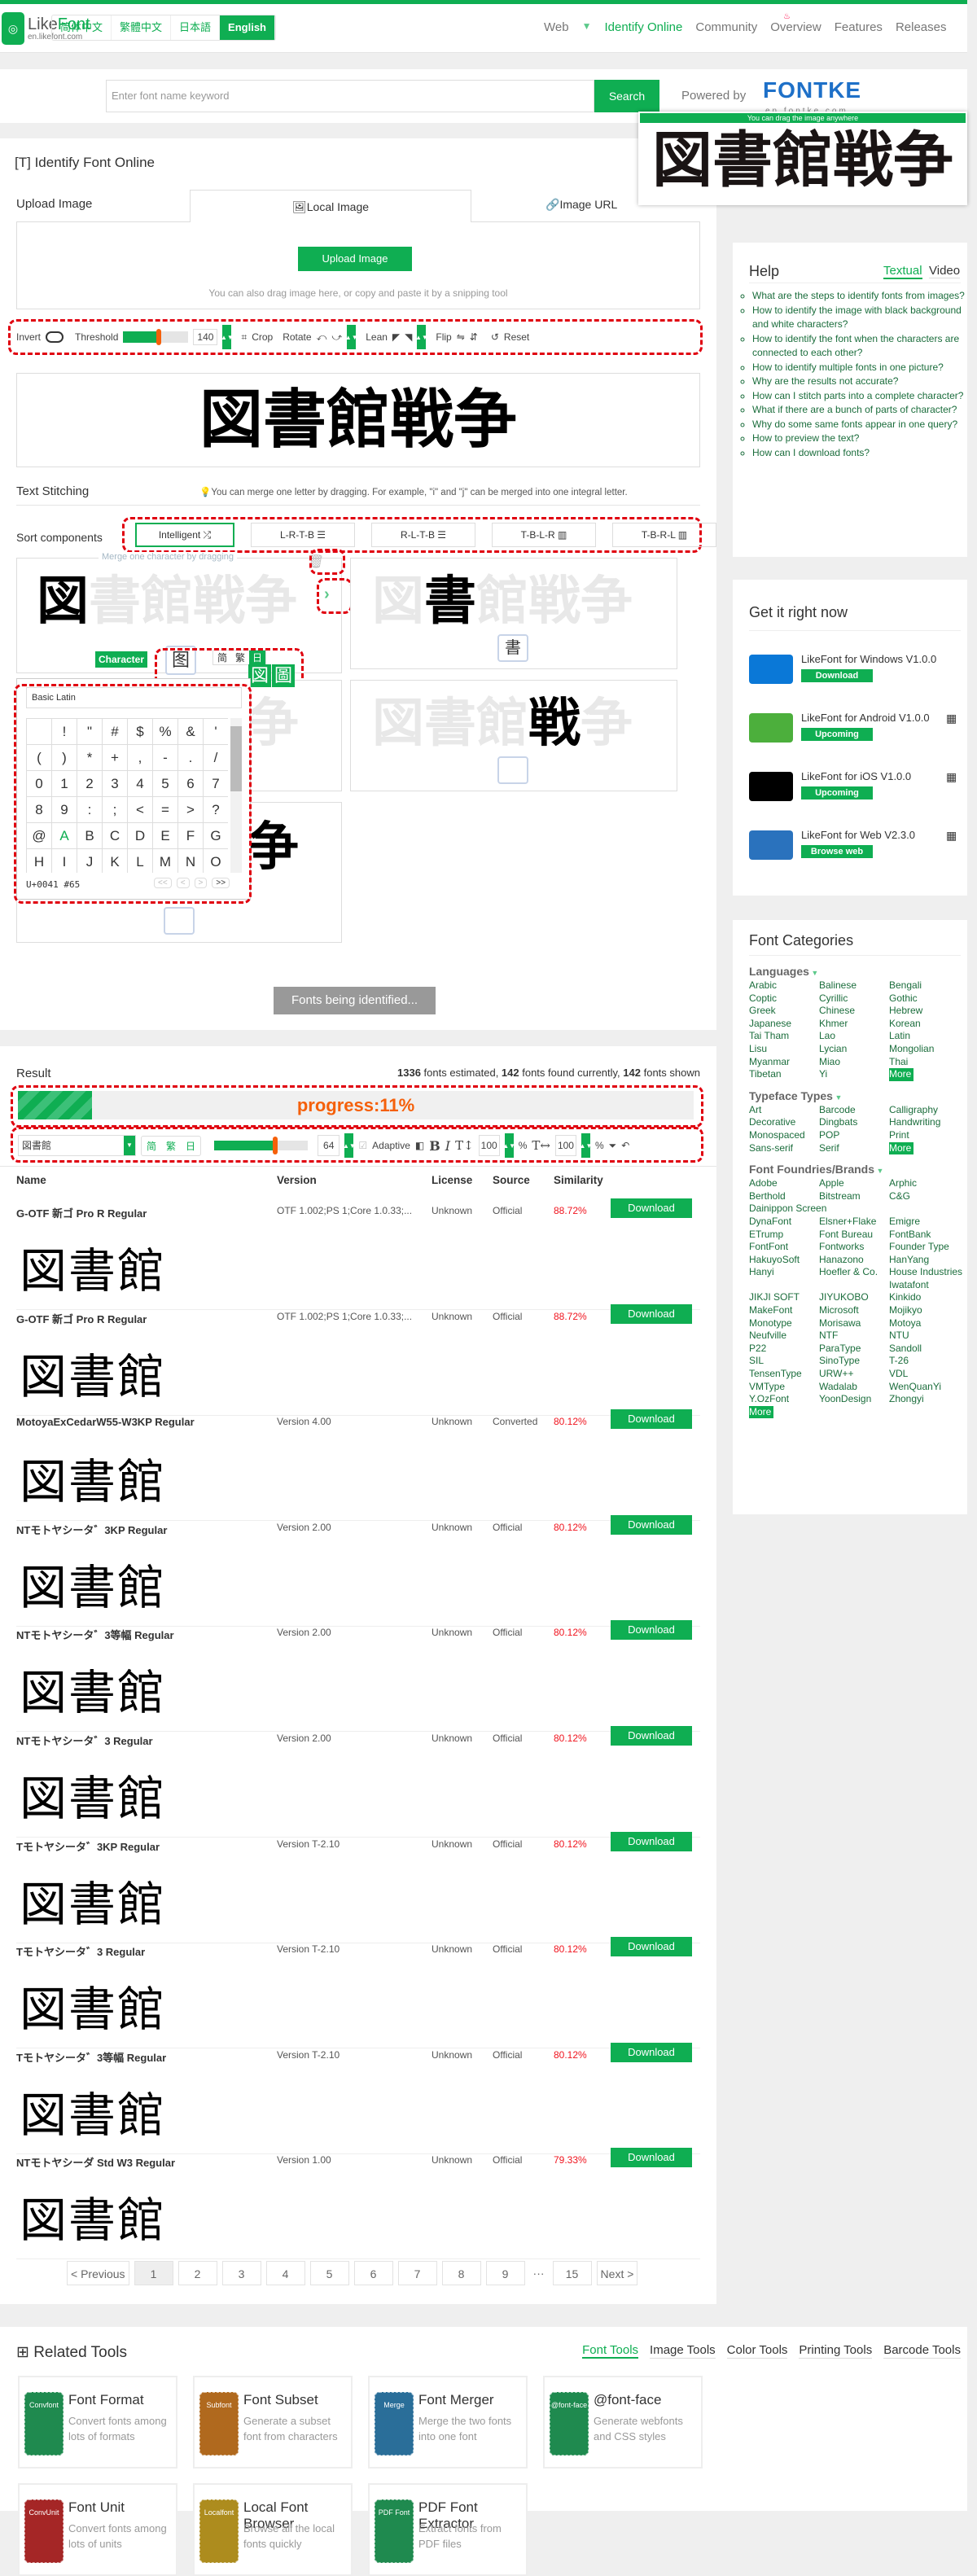 This screenshot has height=2576, width=977. Describe the element at coordinates (924, 1135) in the screenshot. I see `category-link: Print` at that location.